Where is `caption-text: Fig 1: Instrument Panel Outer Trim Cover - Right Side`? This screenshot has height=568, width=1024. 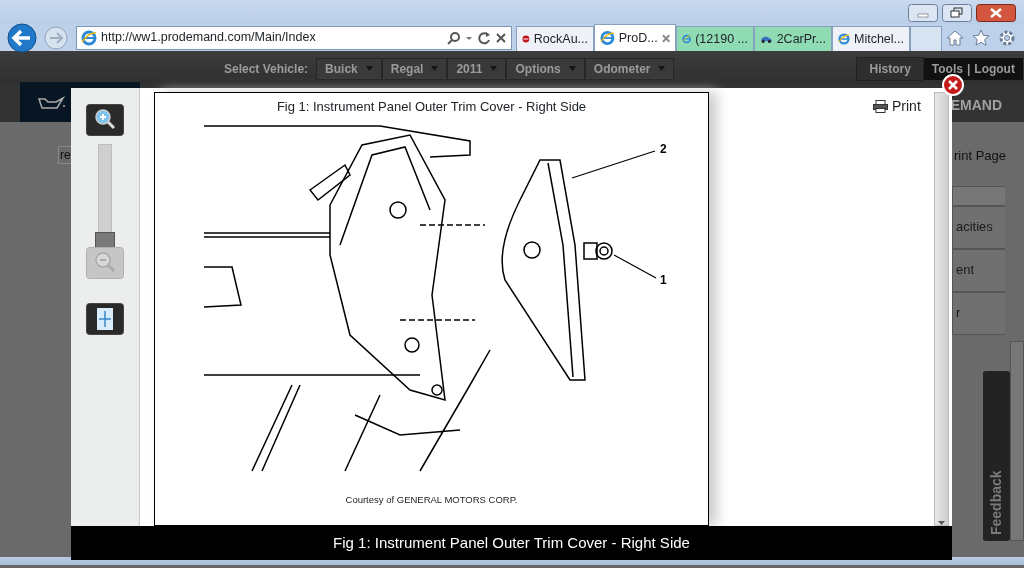
caption-text: Fig 1: Instrument Panel Outer Trim Cover - Right Side is located at coordinates (511, 542).